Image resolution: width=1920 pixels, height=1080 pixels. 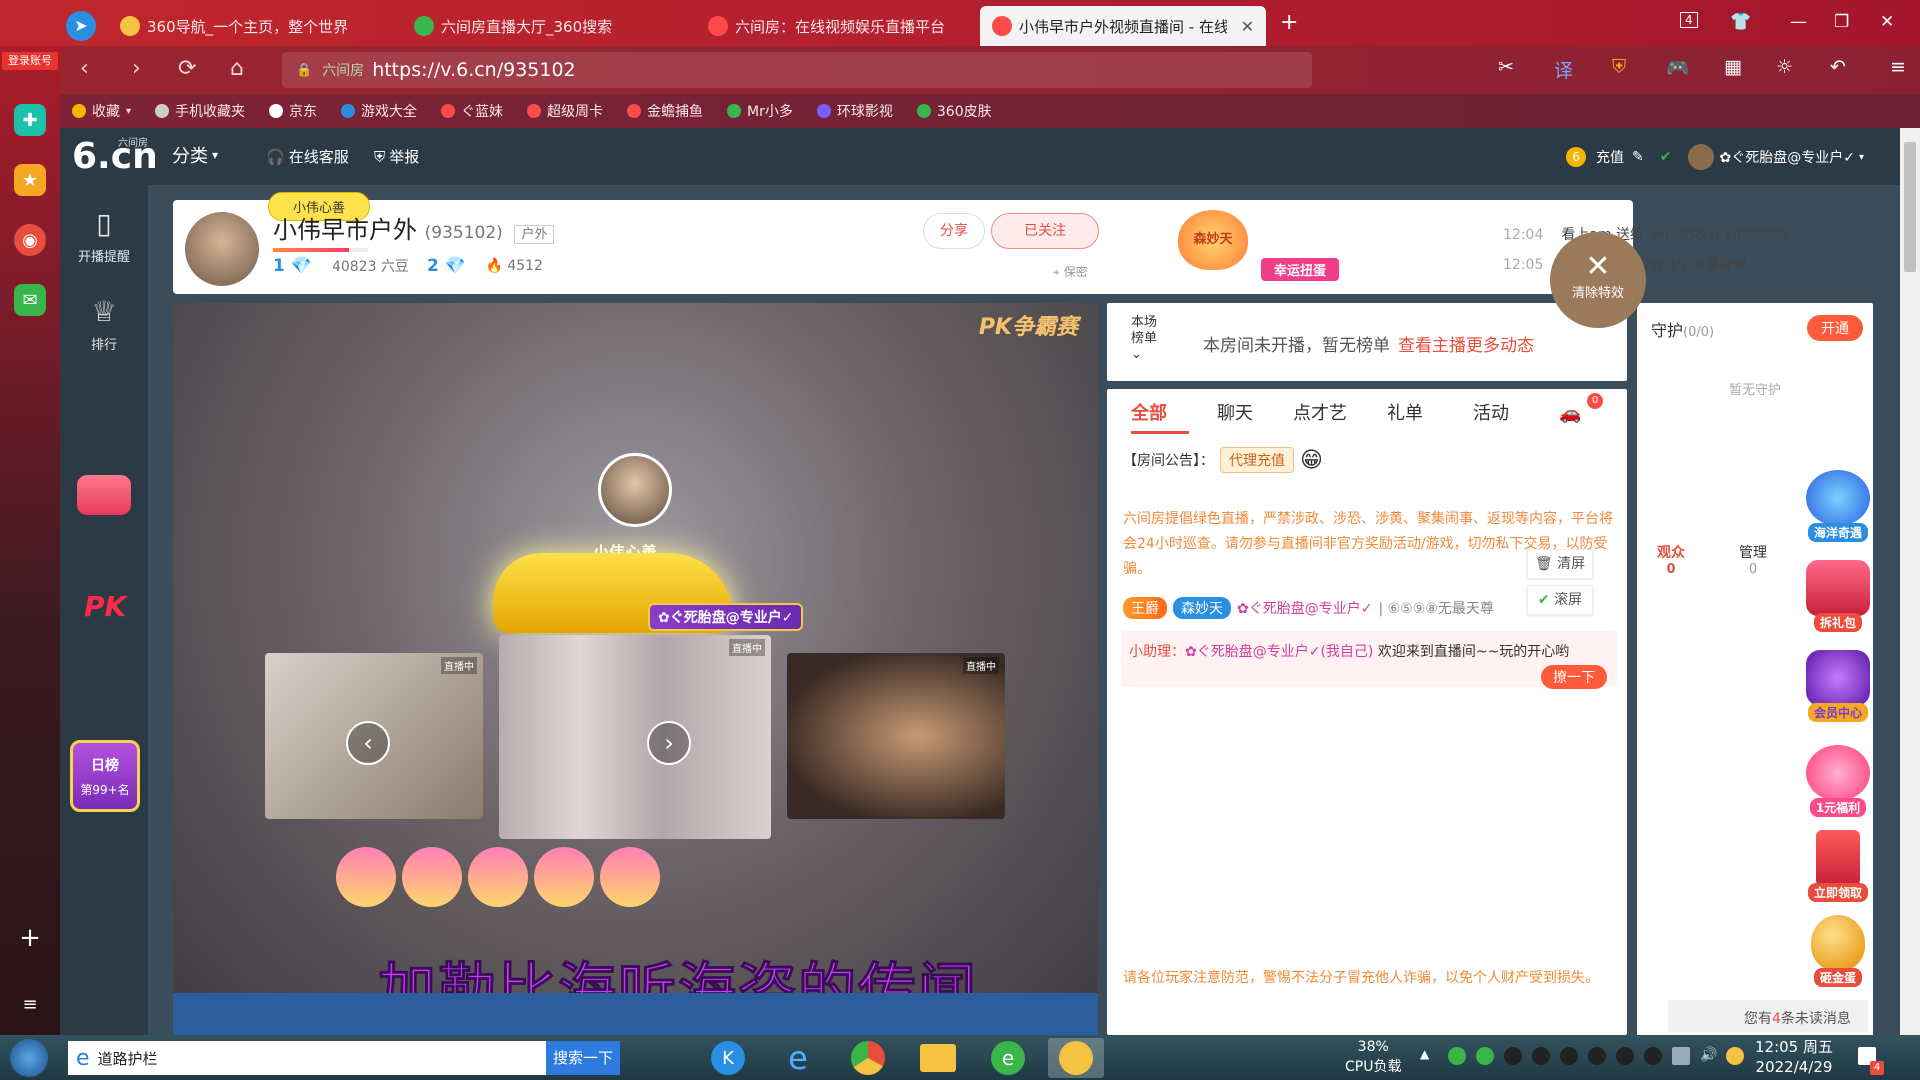 What do you see at coordinates (1304, 608) in the screenshot?
I see `user-name: ✿ぐ死胎盘@专业户✓` at bounding box center [1304, 608].